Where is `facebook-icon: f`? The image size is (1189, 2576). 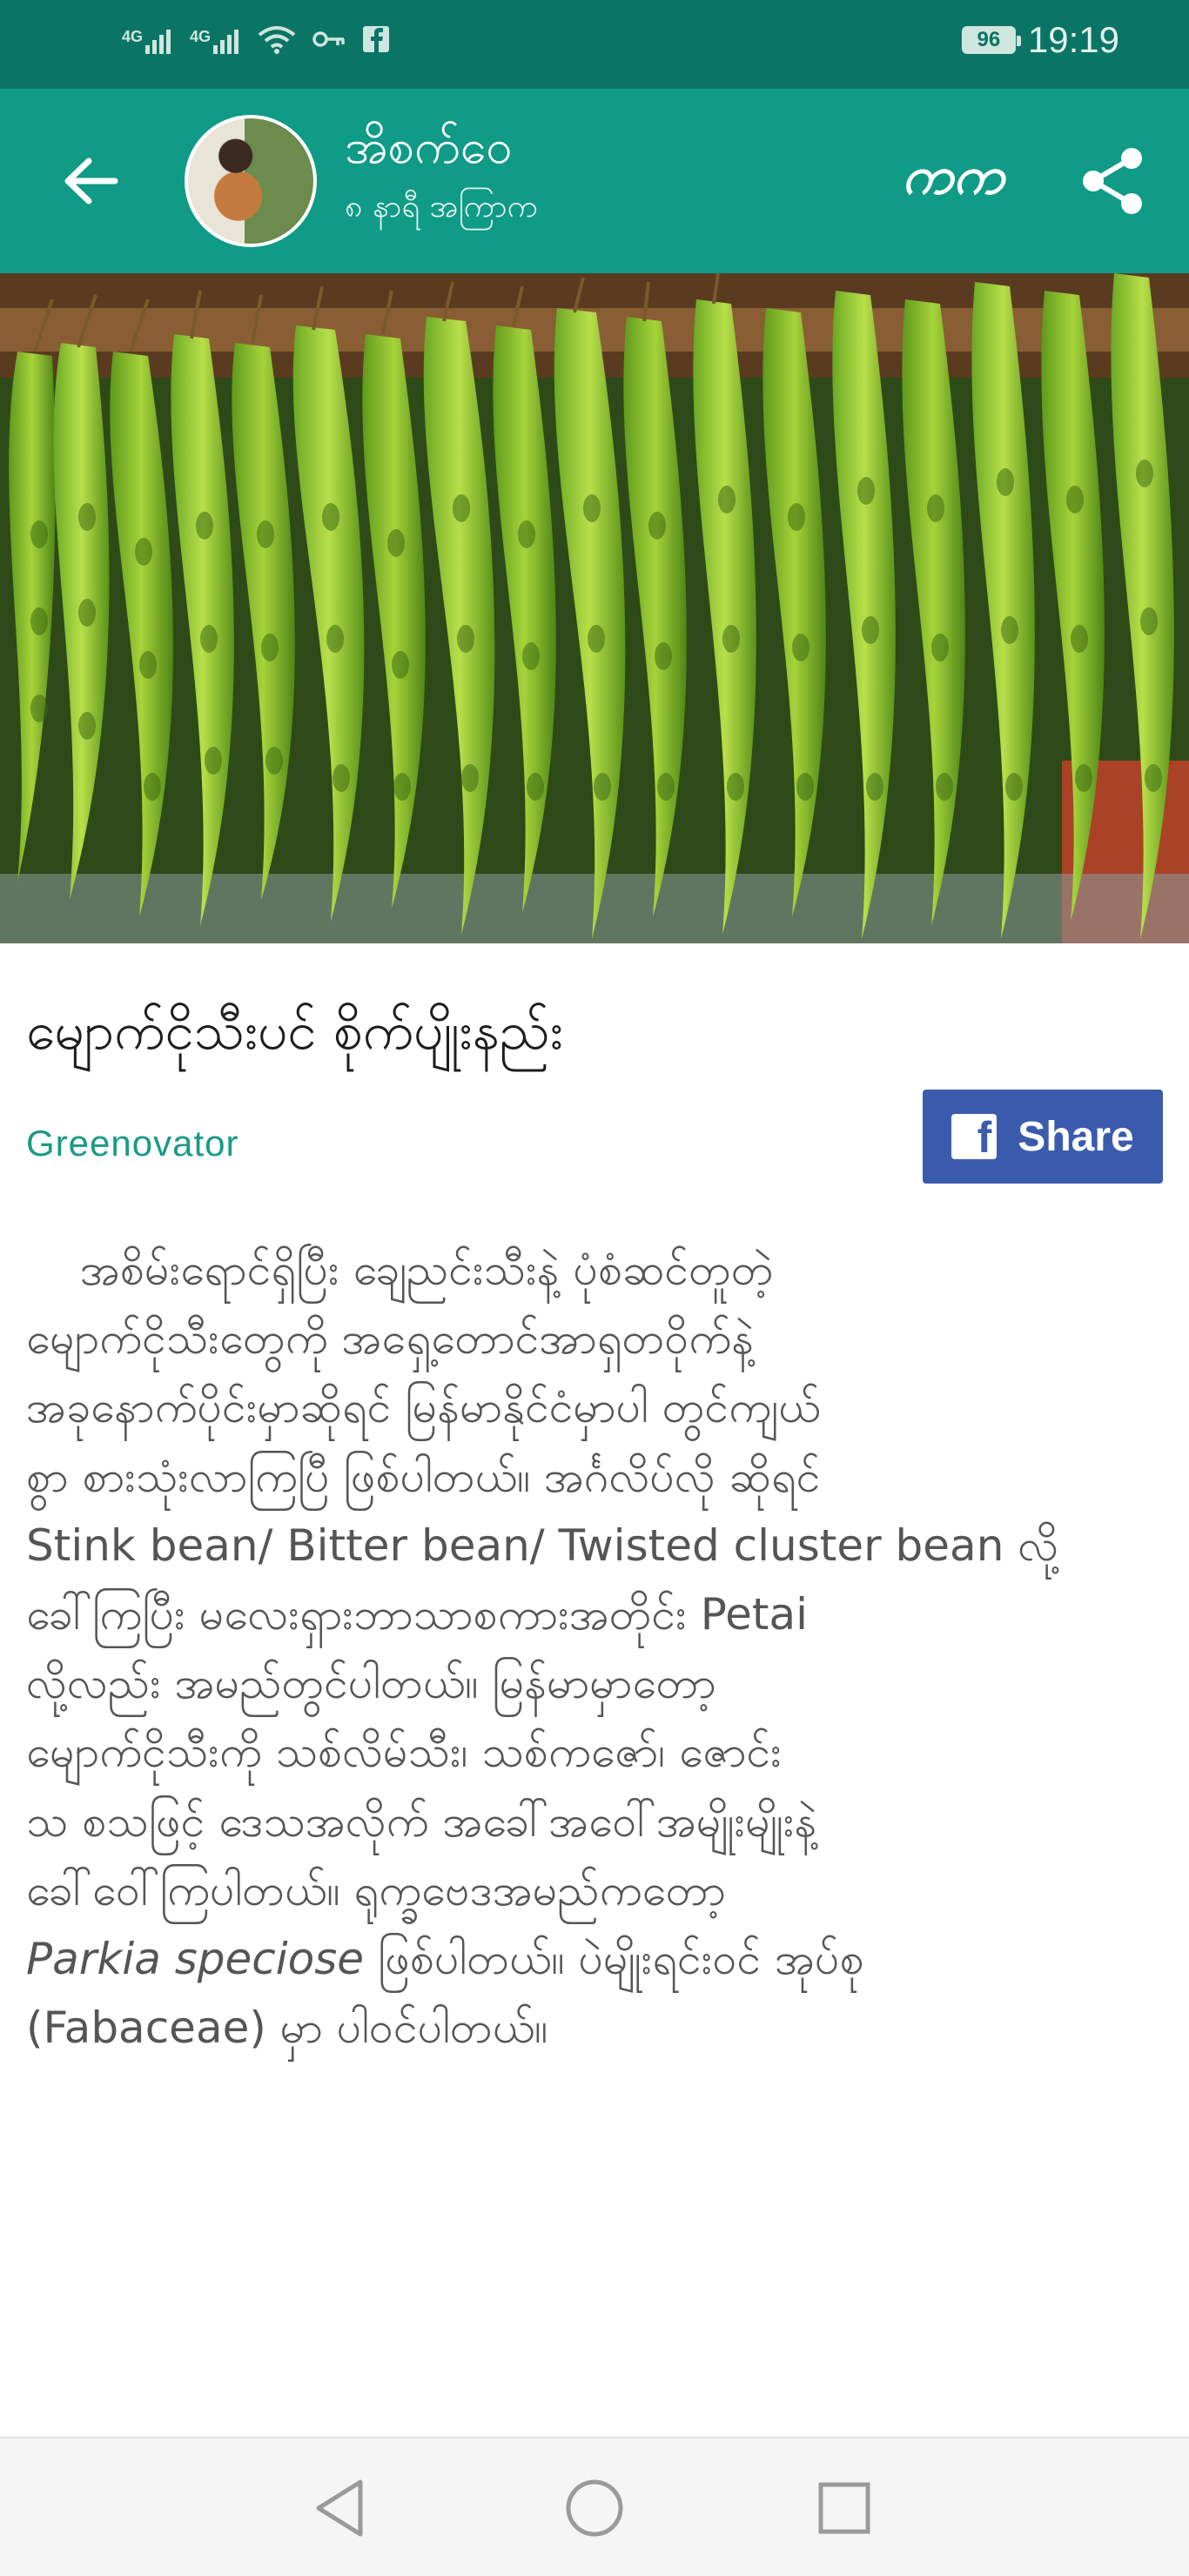
facebook-icon: f is located at coordinates (975, 1136).